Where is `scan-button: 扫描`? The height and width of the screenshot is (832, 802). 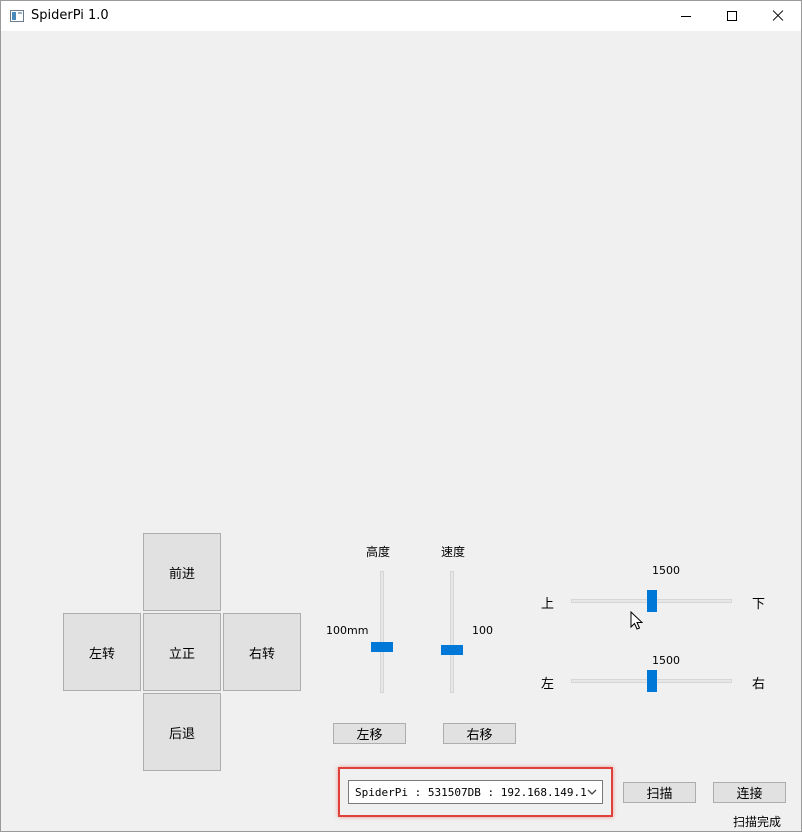 scan-button: 扫描 is located at coordinates (659, 792).